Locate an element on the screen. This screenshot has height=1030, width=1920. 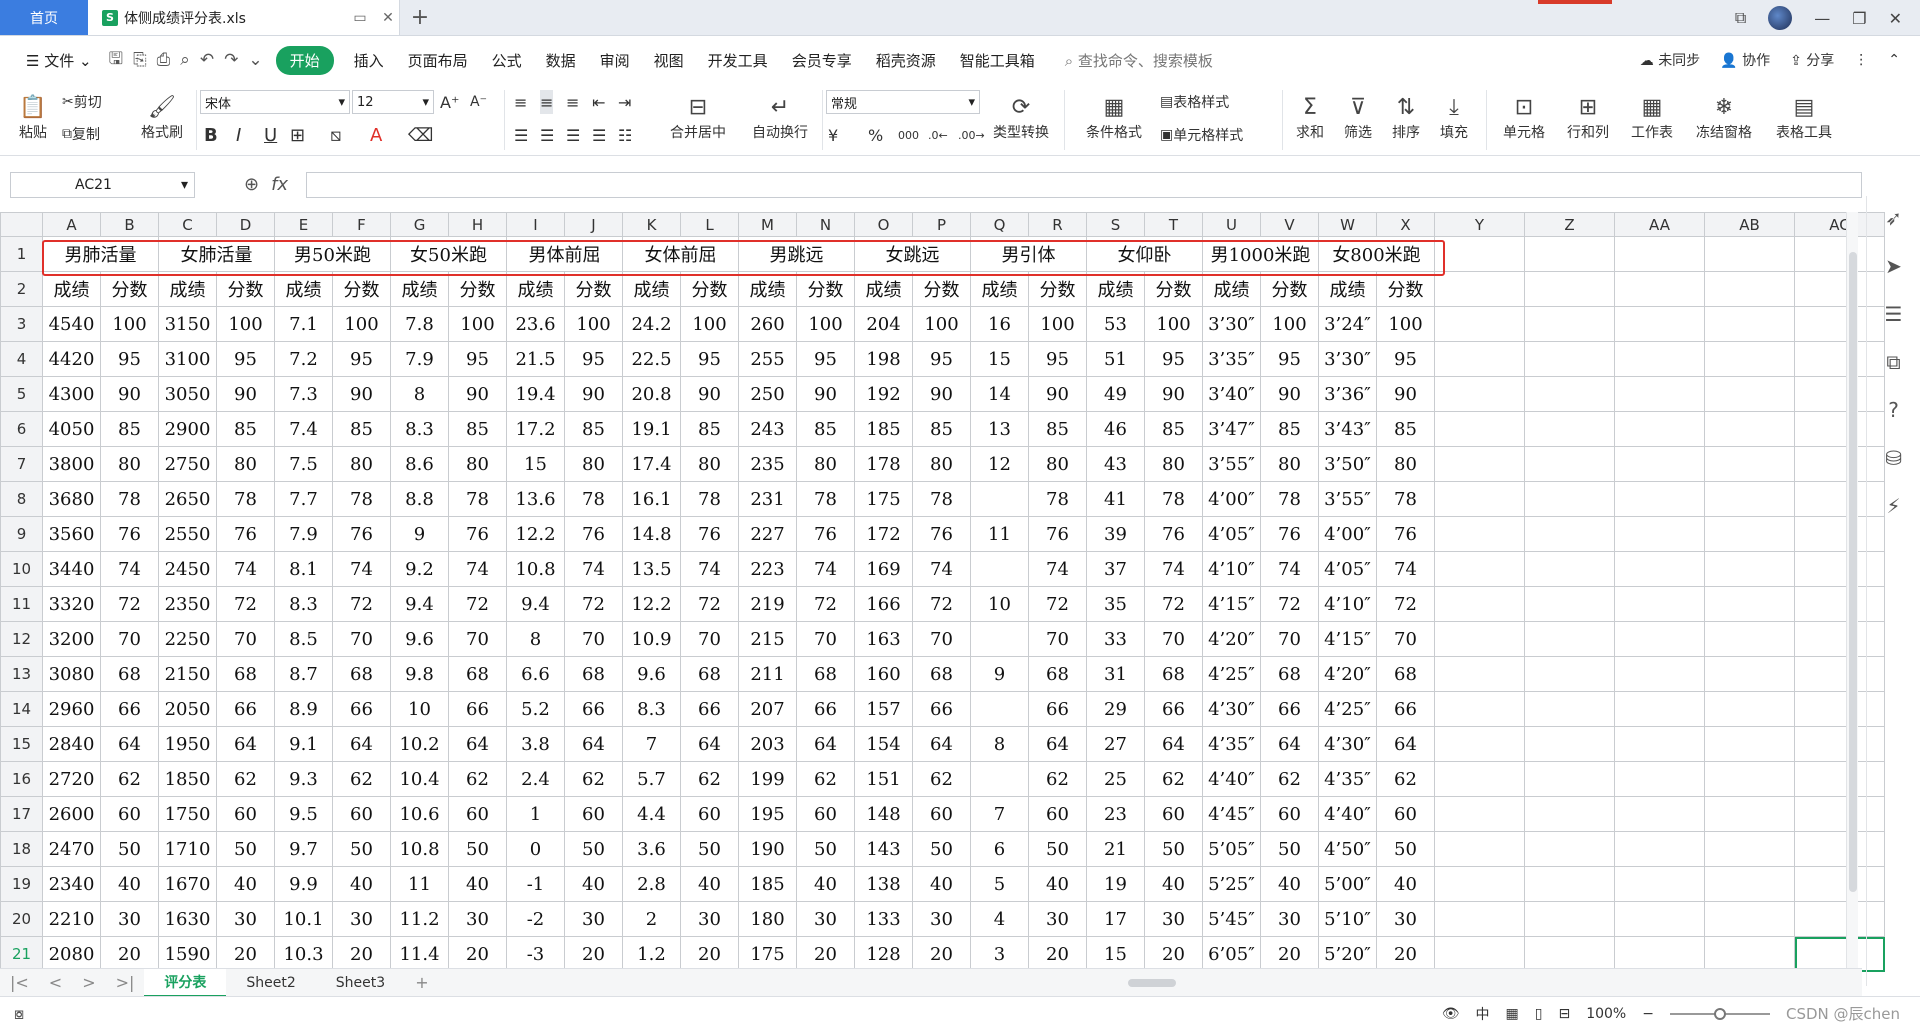
category-header-cell: 男50米跑 is located at coordinates (332, 254).